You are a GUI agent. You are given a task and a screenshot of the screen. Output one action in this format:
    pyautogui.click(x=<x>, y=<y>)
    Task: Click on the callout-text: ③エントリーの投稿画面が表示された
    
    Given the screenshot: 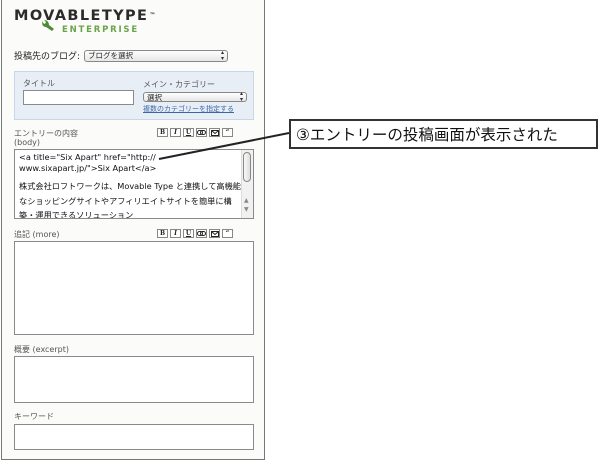 What is the action you would take?
    pyautogui.click(x=427, y=135)
    